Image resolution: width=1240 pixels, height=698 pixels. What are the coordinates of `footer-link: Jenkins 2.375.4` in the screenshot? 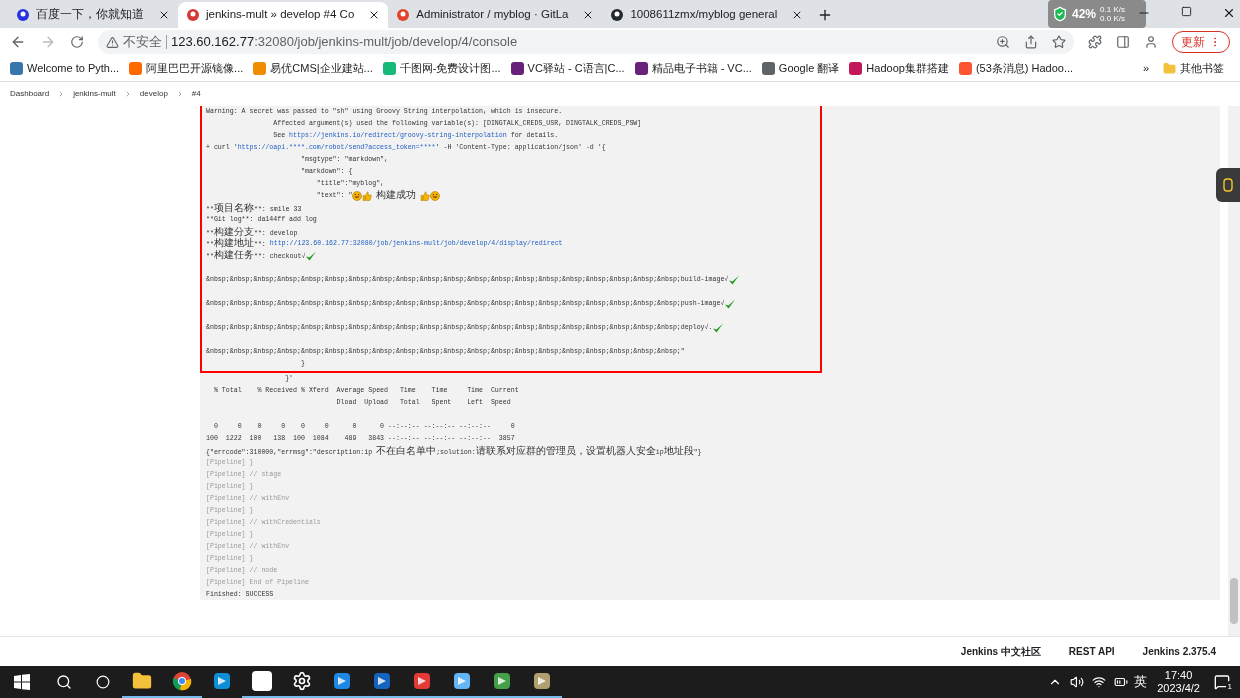 It's located at (1179, 651).